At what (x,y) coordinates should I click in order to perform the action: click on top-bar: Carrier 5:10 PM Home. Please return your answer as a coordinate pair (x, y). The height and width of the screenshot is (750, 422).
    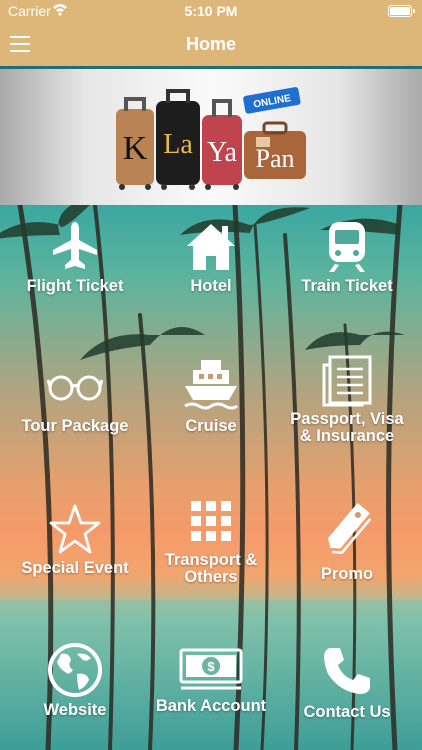
    Looking at the image, I should click on (211, 33).